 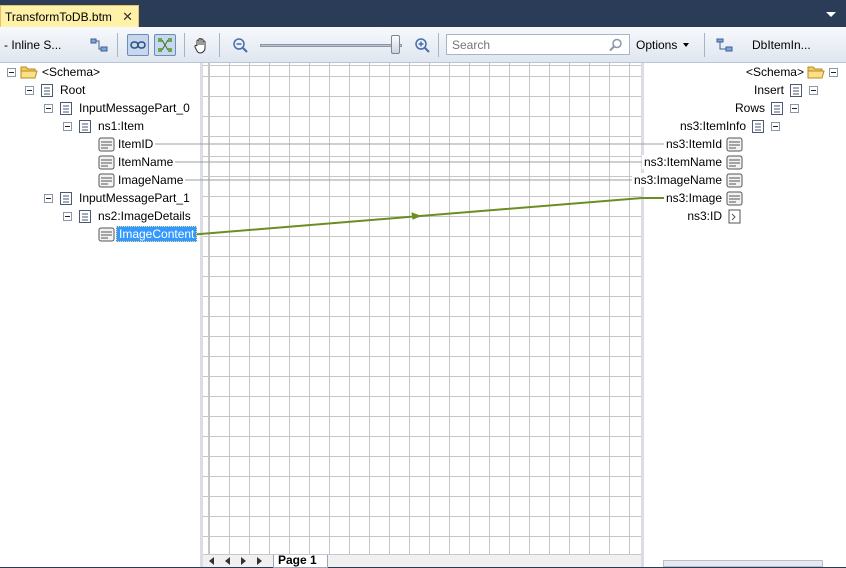 What do you see at coordinates (677, 180) in the screenshot?
I see `tree-label: ns3:ImageName` at bounding box center [677, 180].